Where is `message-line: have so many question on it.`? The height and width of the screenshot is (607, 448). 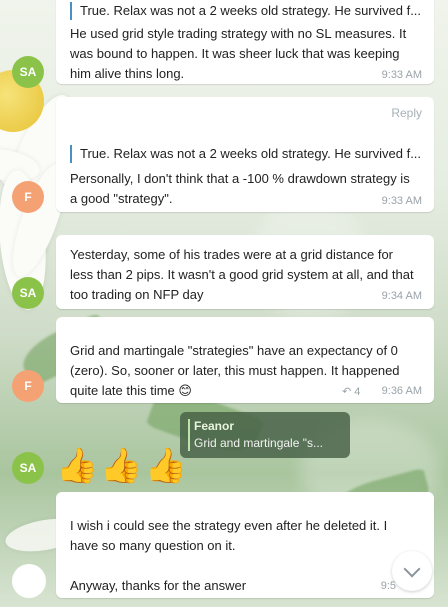 message-line: have so many question on it. is located at coordinates (153, 545).